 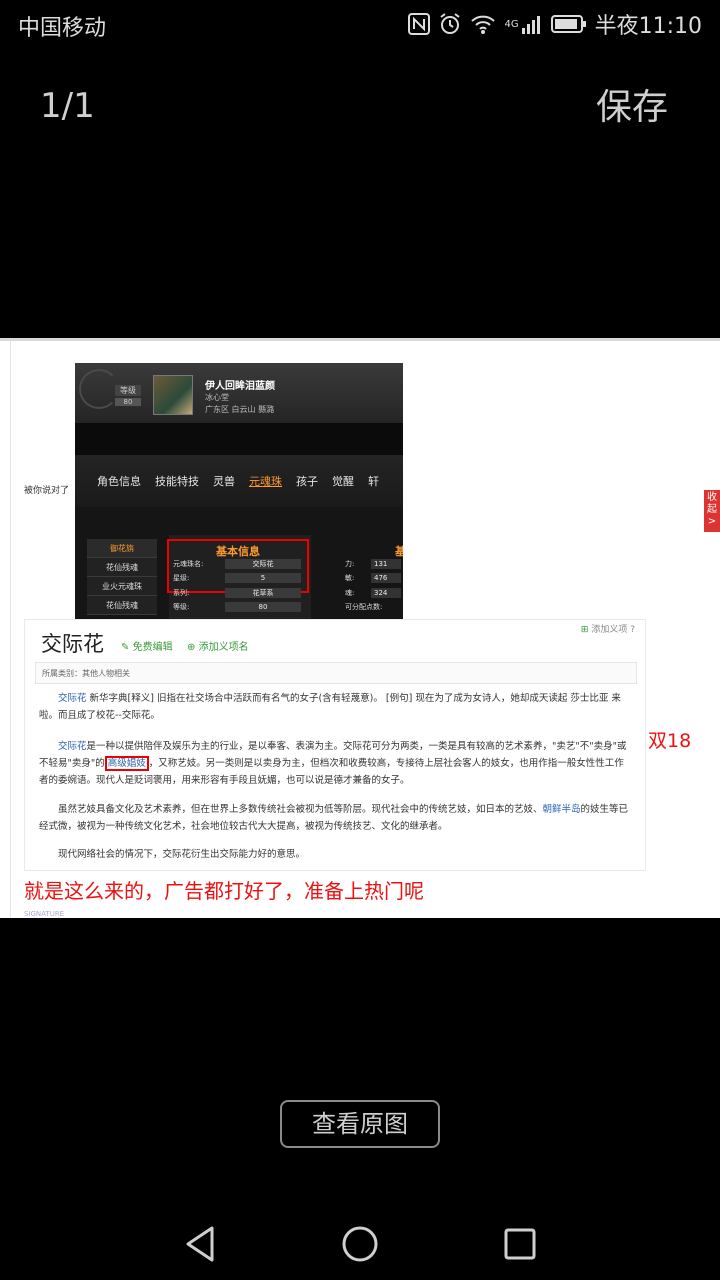 What do you see at coordinates (648, 26) in the screenshot?
I see `clock: 半夜11:10` at bounding box center [648, 26].